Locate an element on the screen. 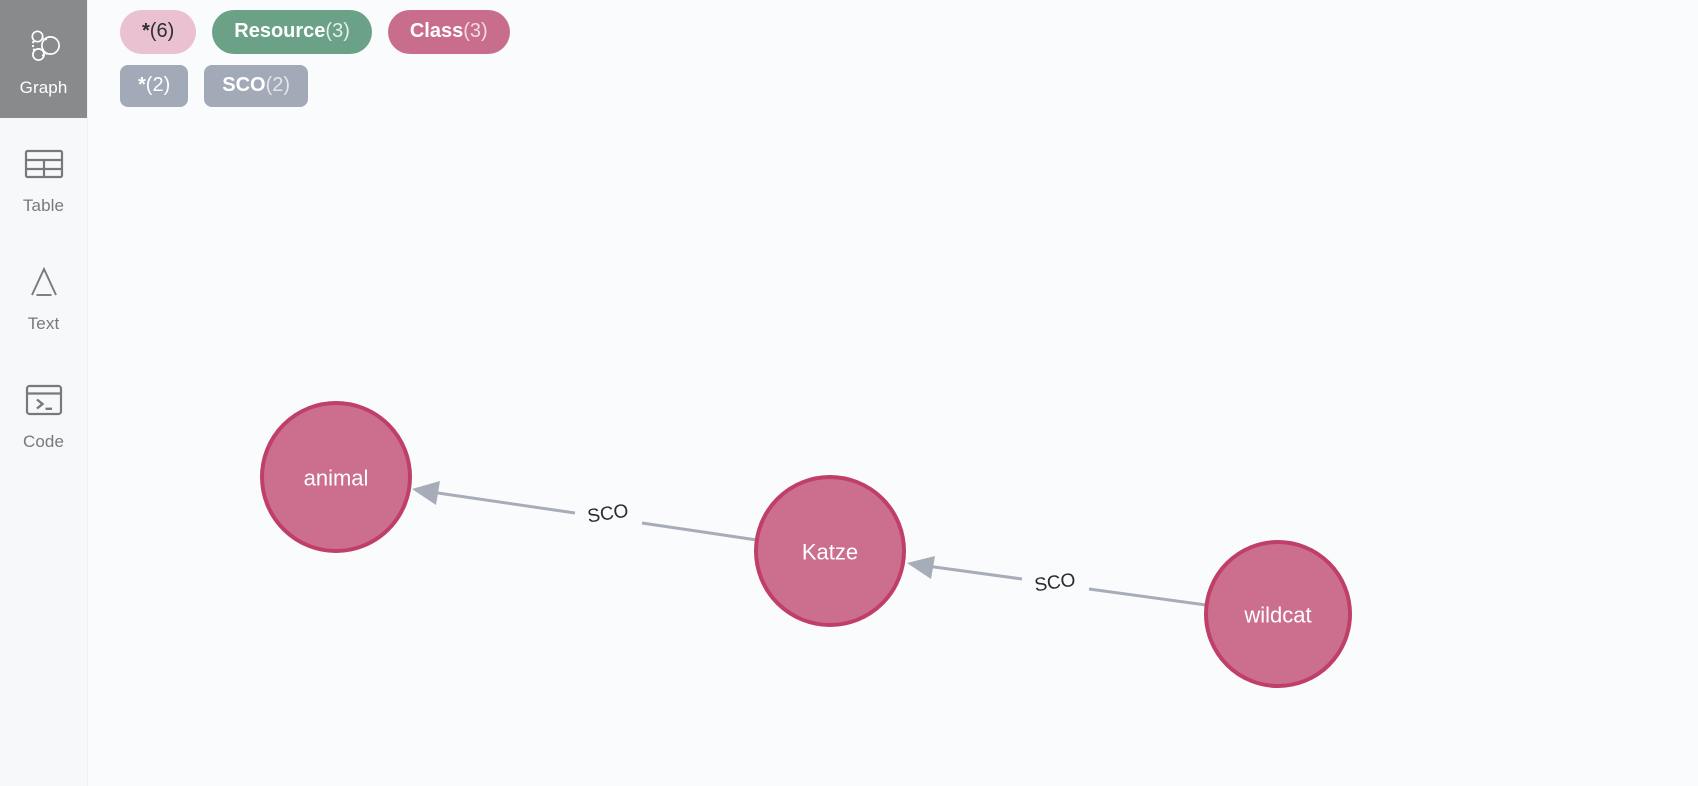 The height and width of the screenshot is (786, 1698). sidebar-item-label: Graph is located at coordinates (43, 87).